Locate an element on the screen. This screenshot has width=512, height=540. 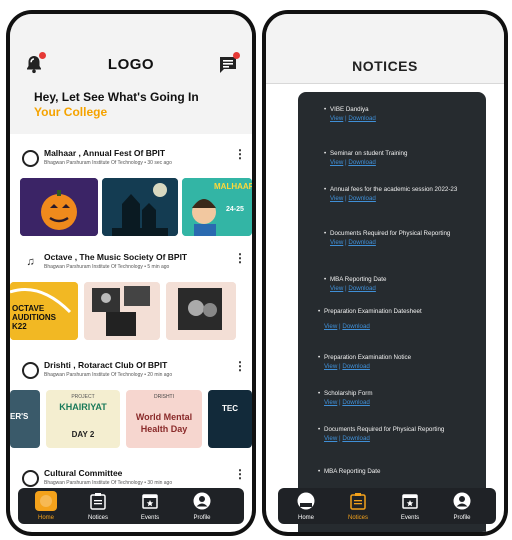
thumb-text: DRISHTI is located at coordinates (164, 397).